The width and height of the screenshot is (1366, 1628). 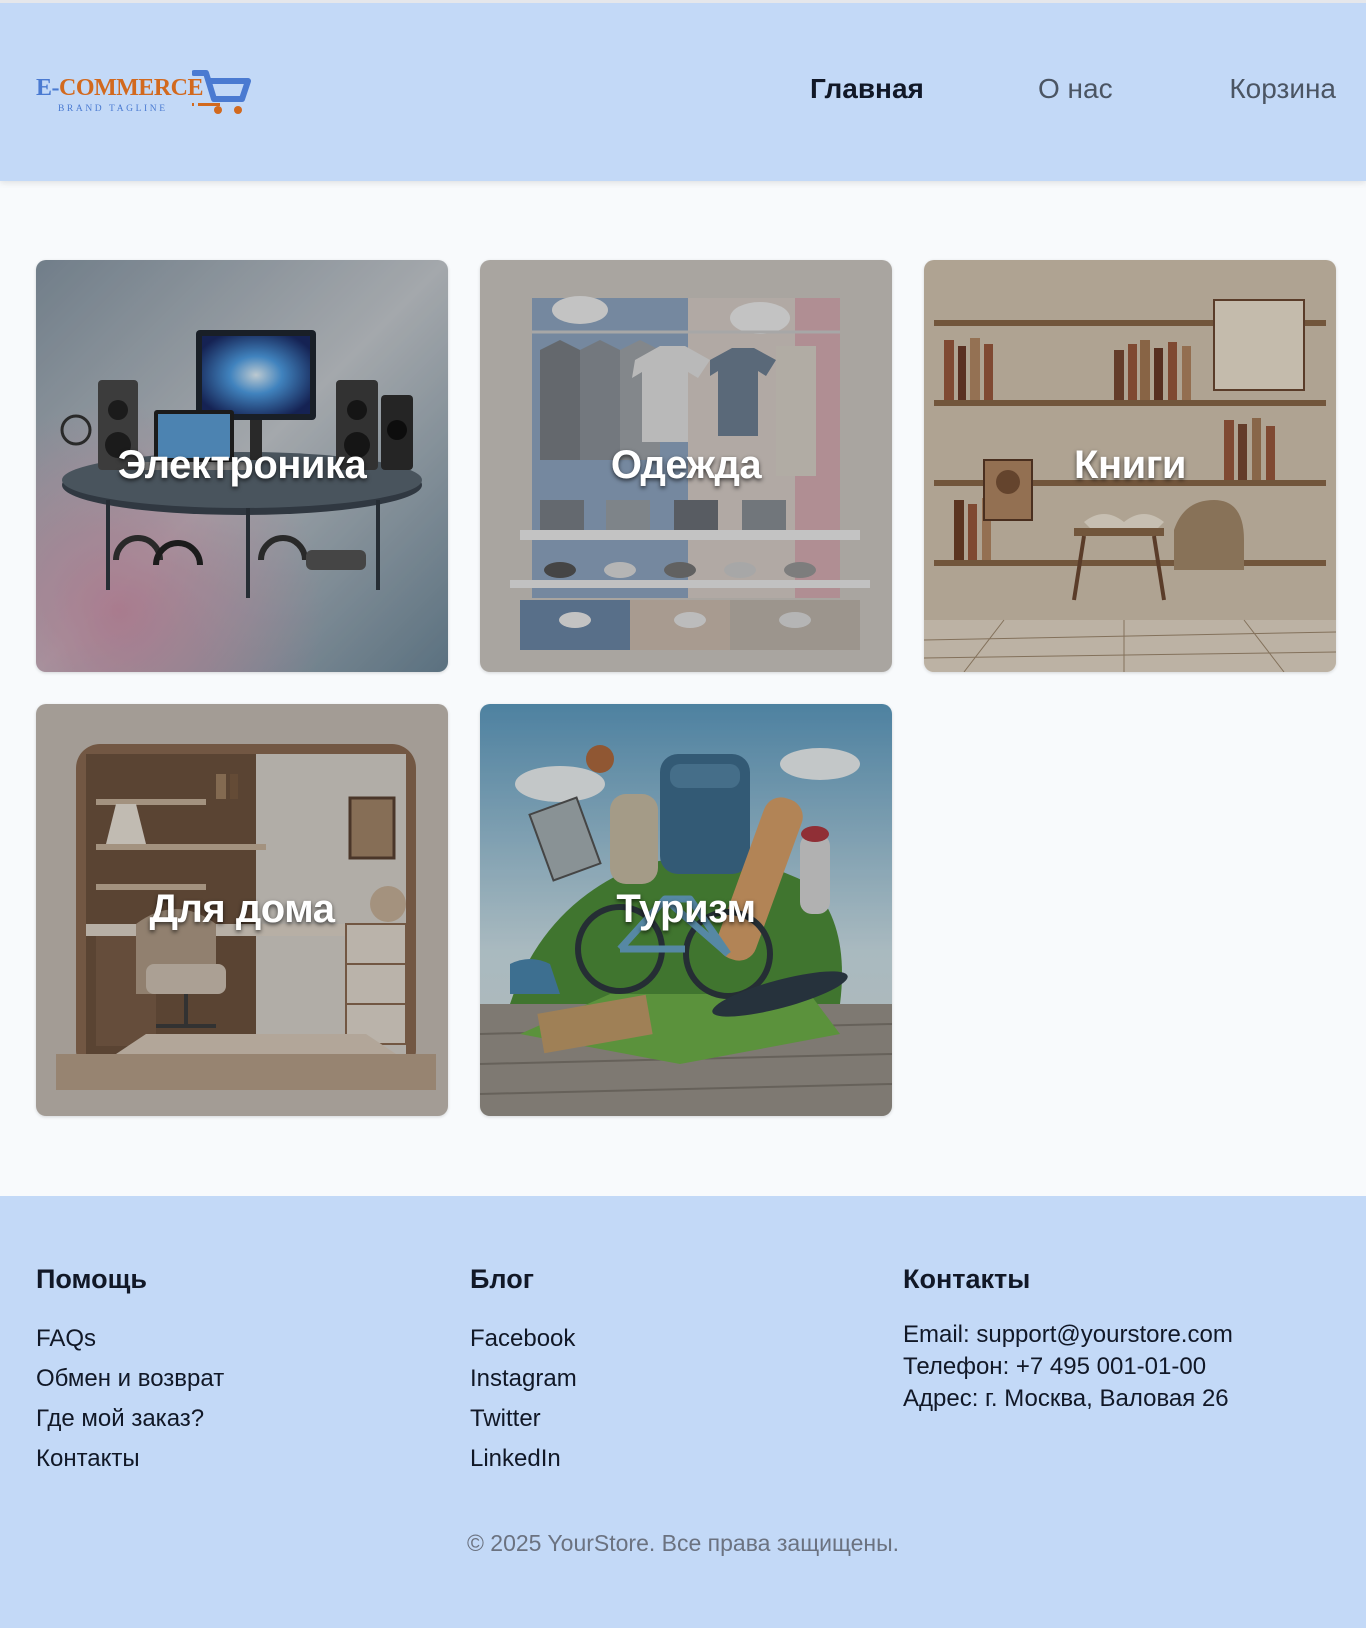 What do you see at coordinates (523, 1379) in the screenshot?
I see `footer-link-instagram: Instagram` at bounding box center [523, 1379].